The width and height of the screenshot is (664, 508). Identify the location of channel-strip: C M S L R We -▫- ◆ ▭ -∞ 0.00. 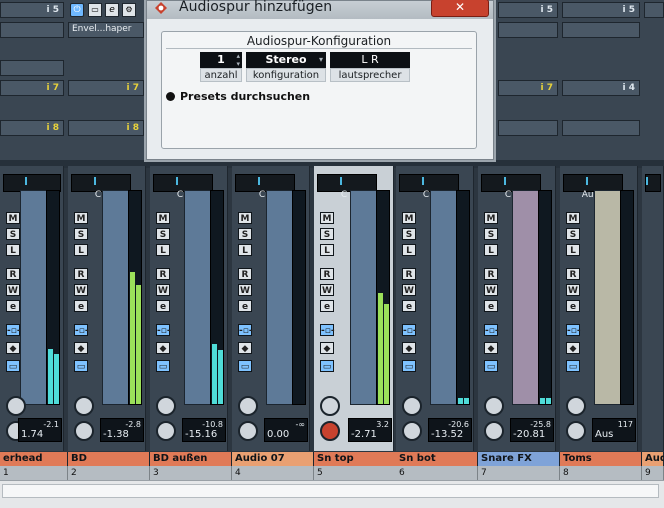
(271, 308).